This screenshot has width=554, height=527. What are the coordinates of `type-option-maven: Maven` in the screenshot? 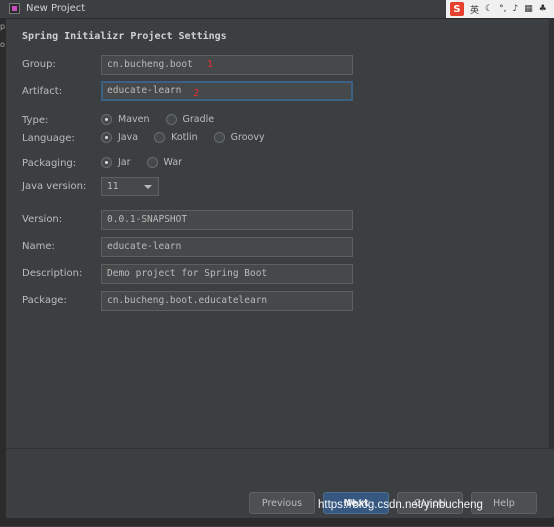 It's located at (125, 119).